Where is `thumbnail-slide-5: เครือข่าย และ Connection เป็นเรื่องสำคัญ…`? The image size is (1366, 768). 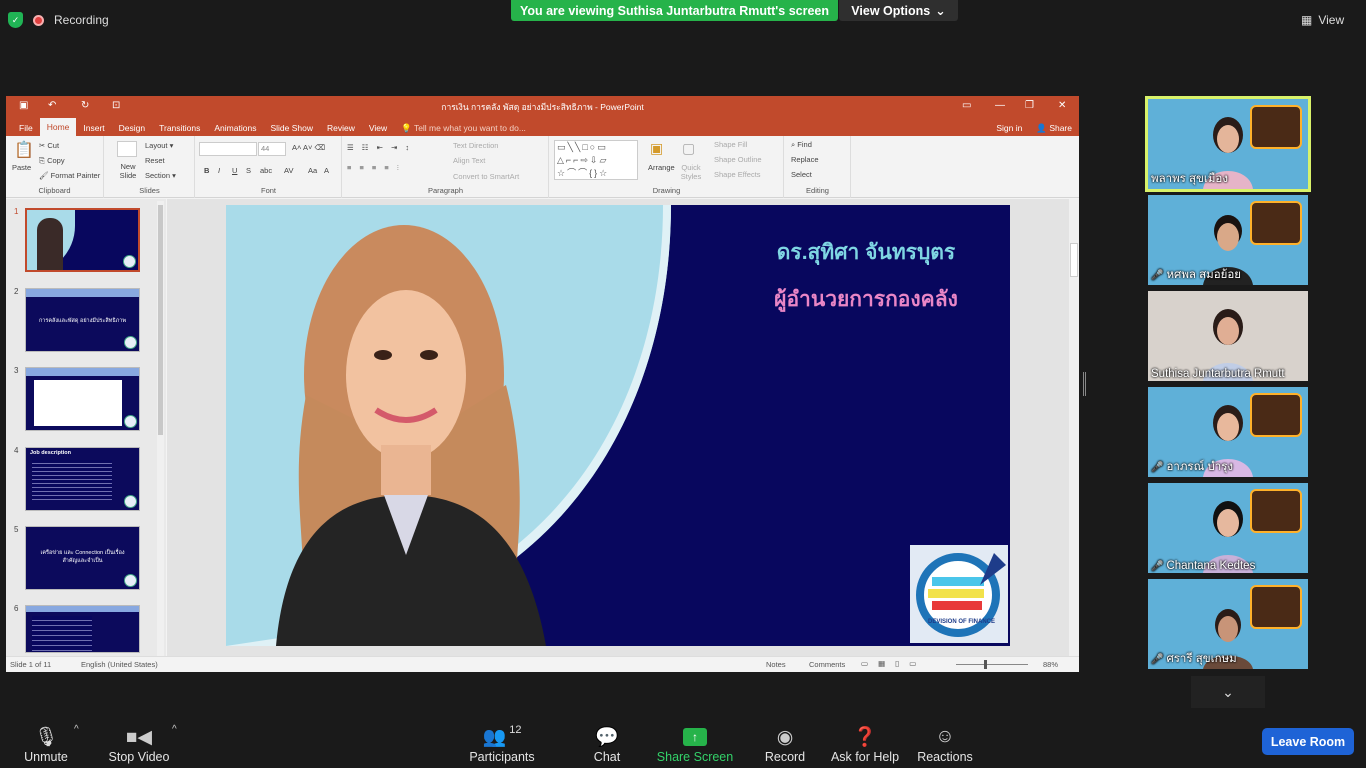 thumbnail-slide-5: เครือข่าย และ Connection เป็นเรื่องสำคัญ… is located at coordinates (82, 558).